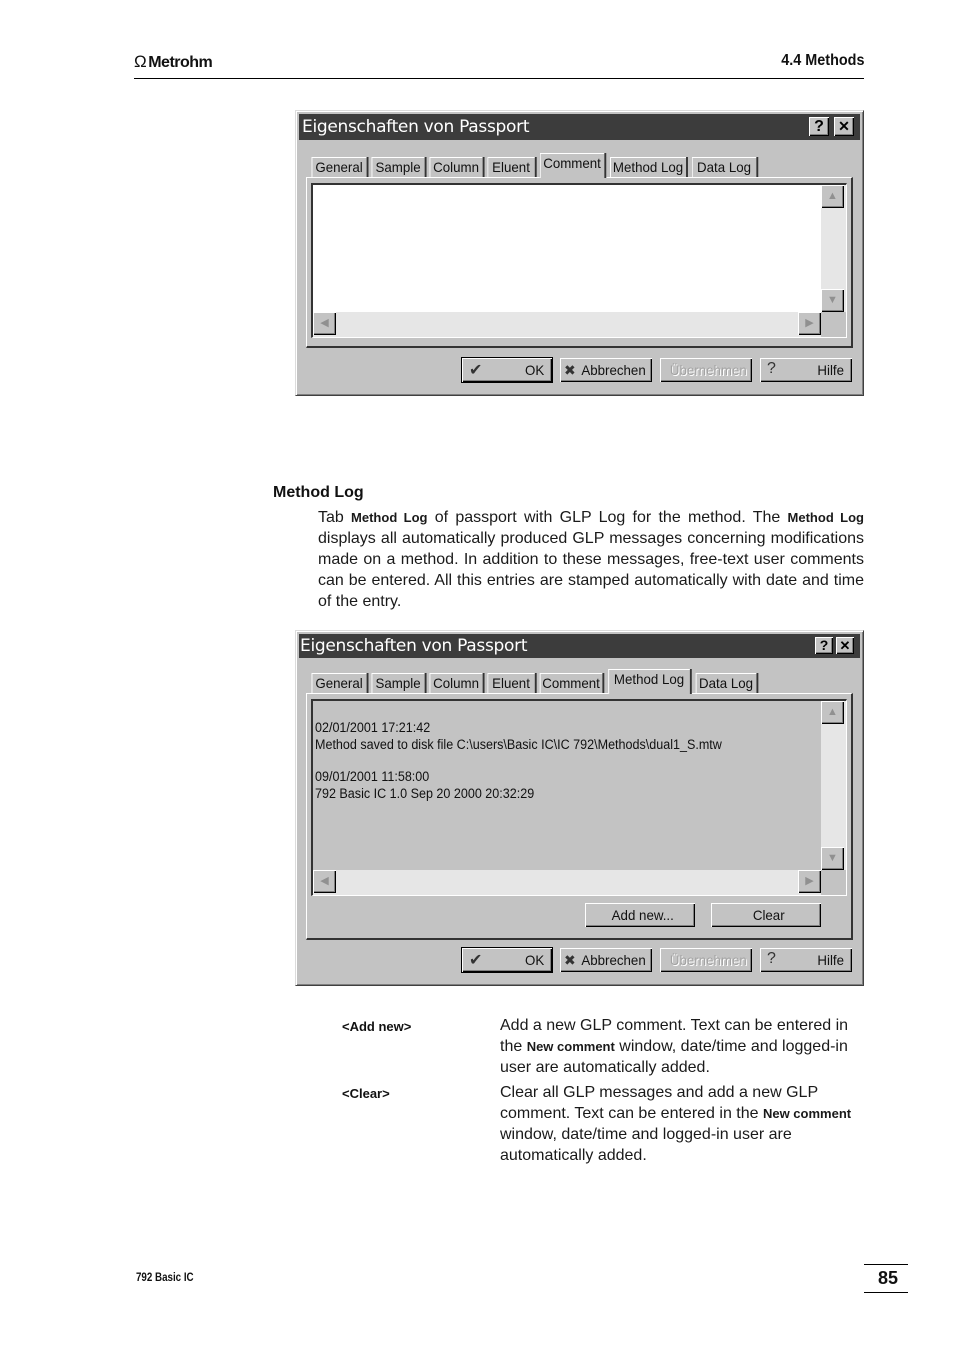 The image size is (954, 1351). What do you see at coordinates (499, 64) in the screenshot?
I see `page-header: Ω Metrohm 4.4 Methods` at bounding box center [499, 64].